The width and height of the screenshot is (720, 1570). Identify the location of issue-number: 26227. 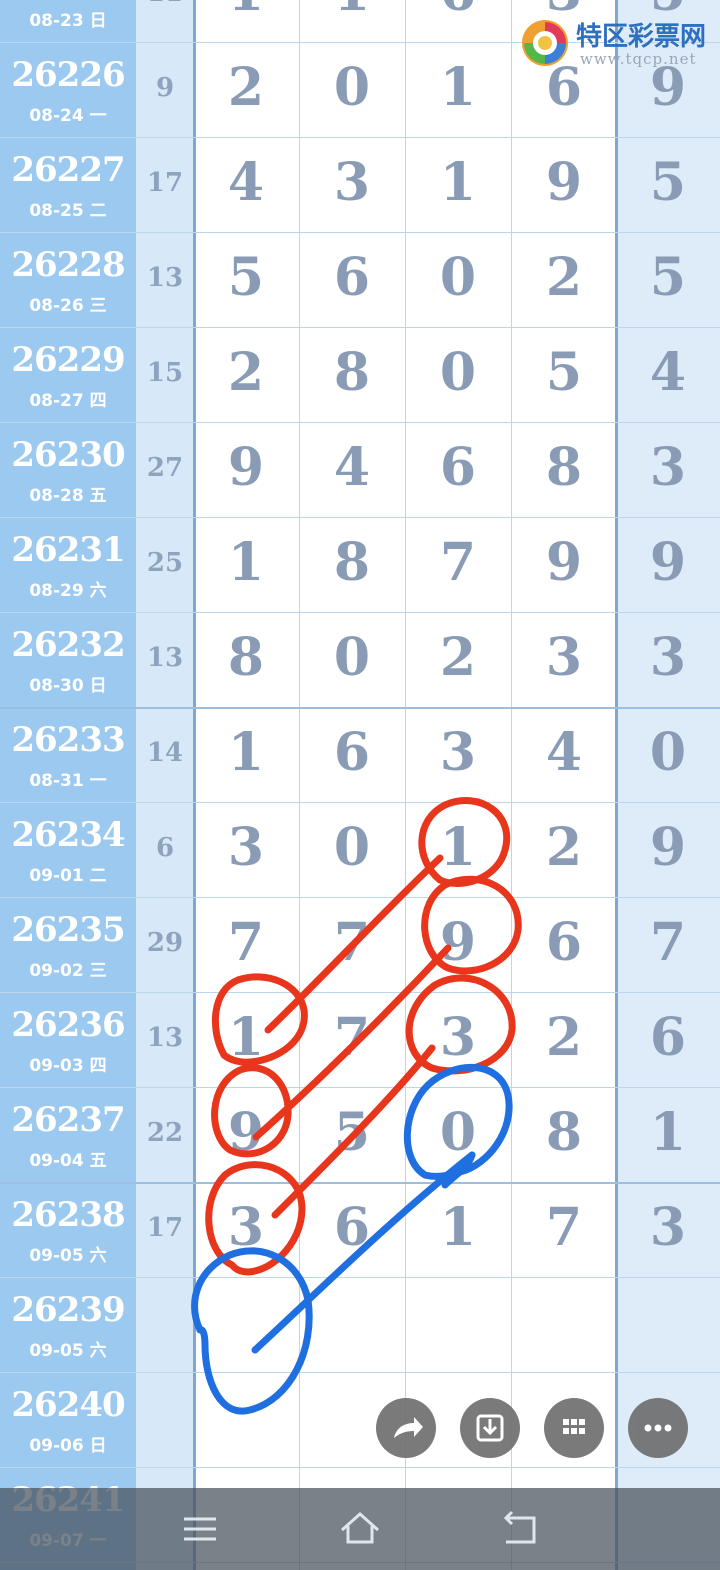
(68, 170).